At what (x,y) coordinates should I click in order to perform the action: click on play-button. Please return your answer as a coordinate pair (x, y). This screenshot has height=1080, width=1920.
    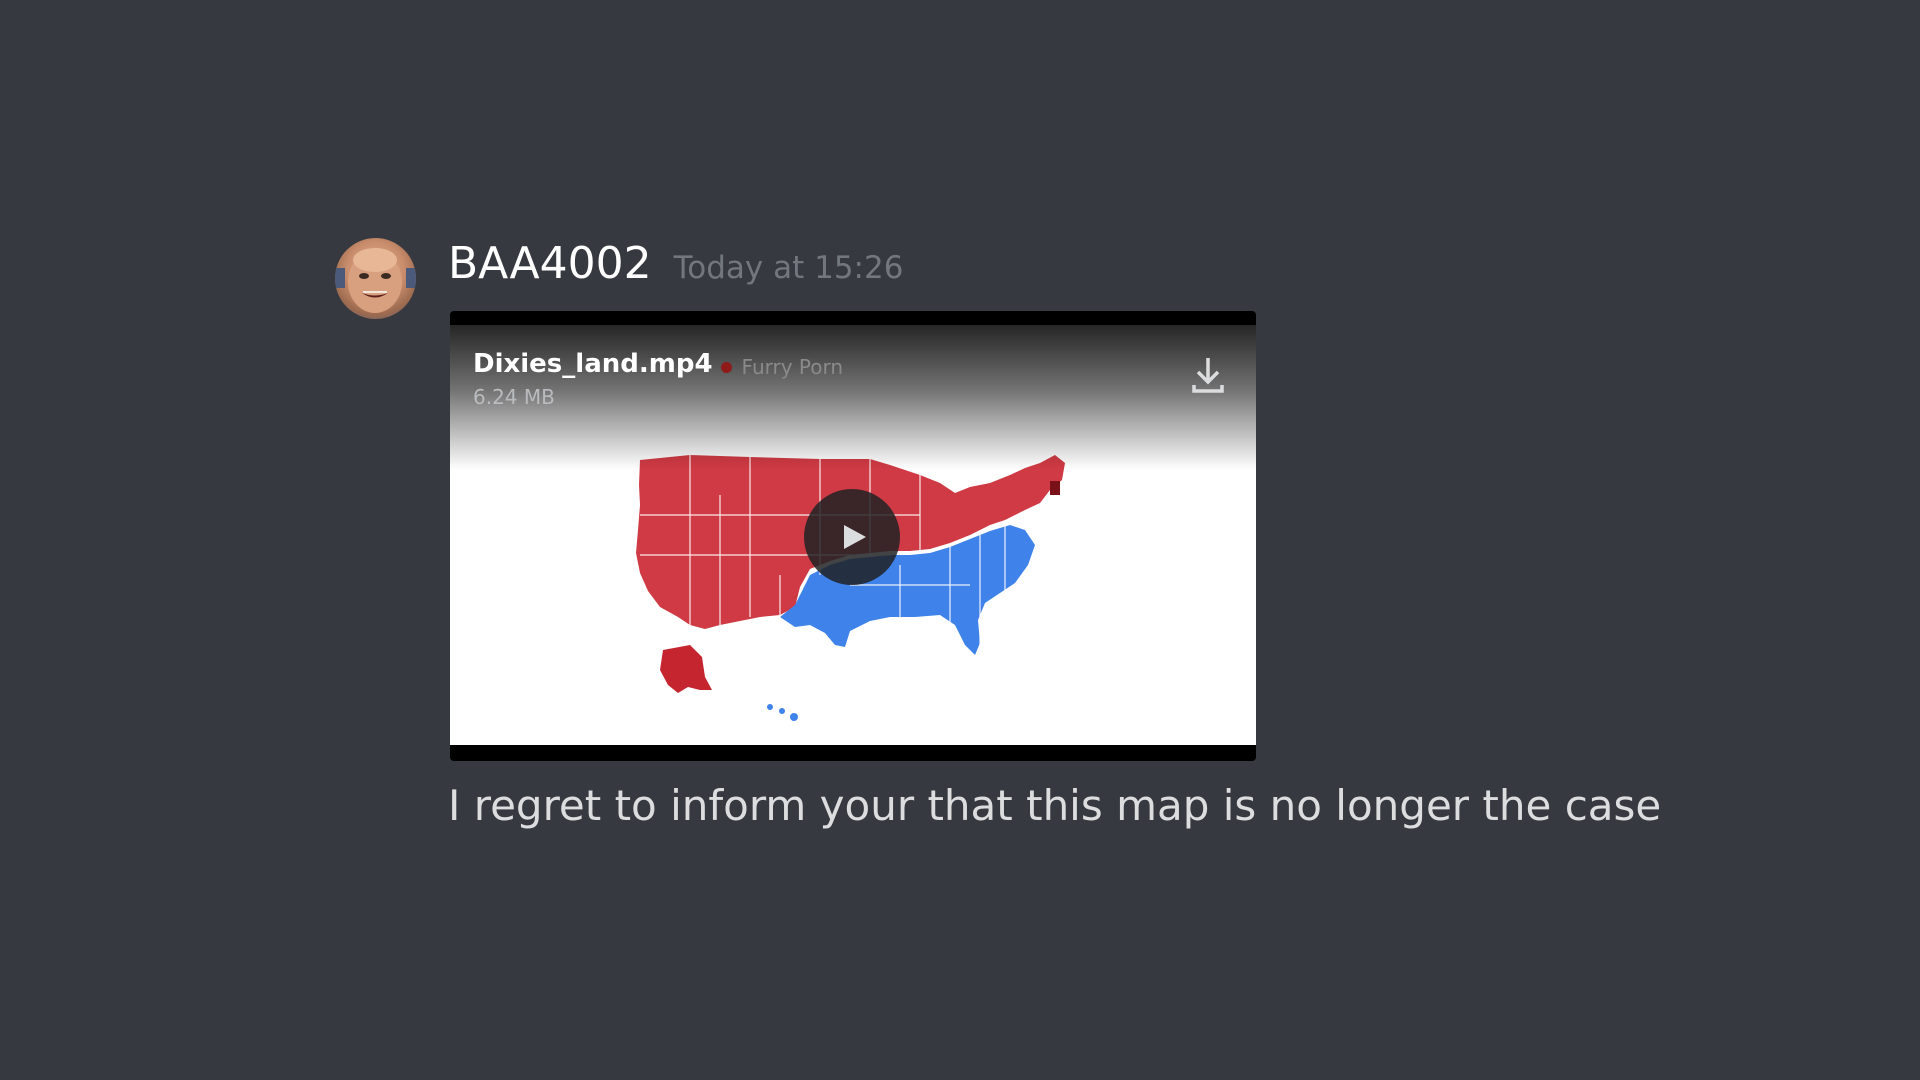
    Looking at the image, I should click on (852, 537).